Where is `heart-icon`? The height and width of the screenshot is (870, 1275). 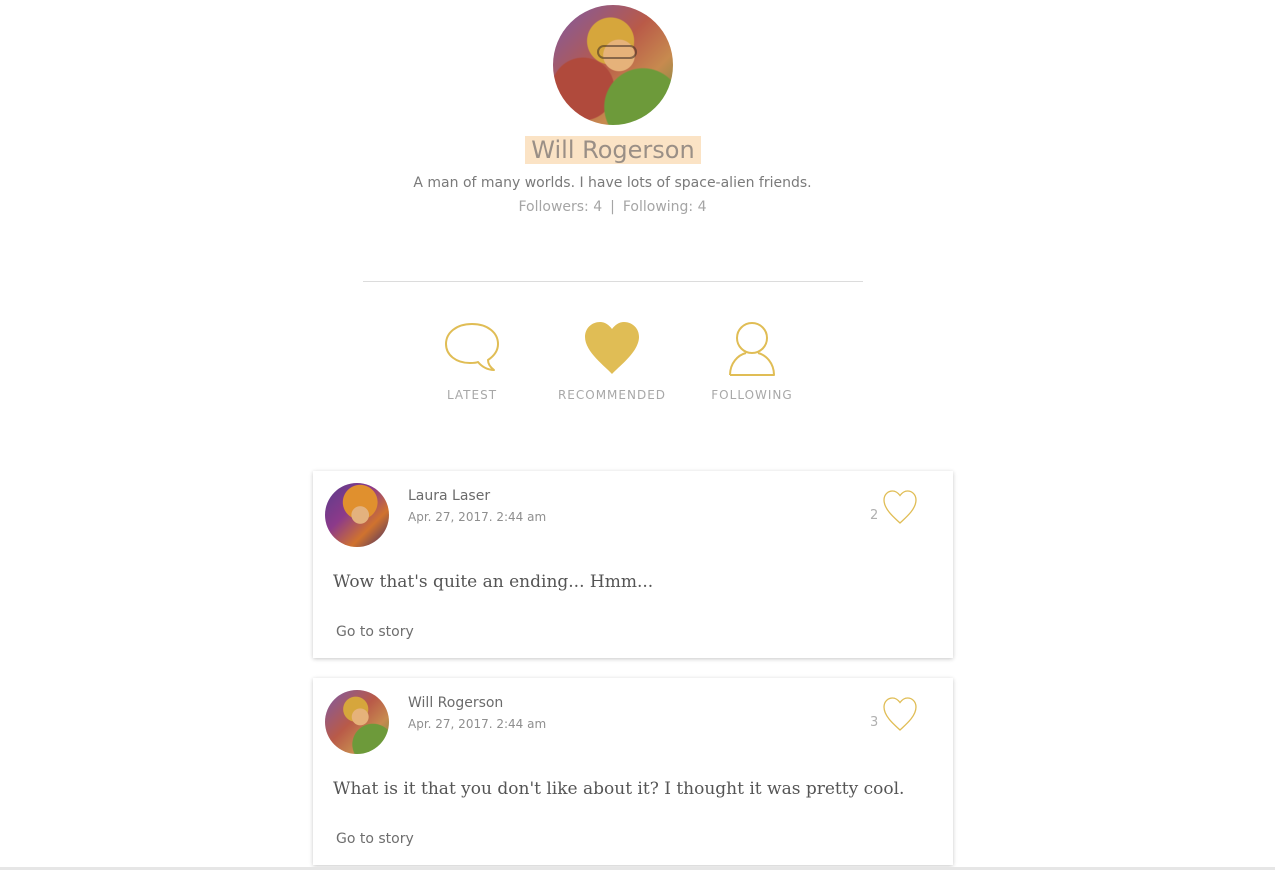
heart-icon is located at coordinates (612, 348).